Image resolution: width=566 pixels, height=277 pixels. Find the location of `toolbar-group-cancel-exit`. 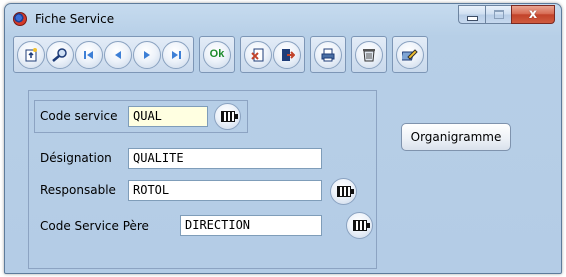

toolbar-group-cancel-exit is located at coordinates (272, 54).